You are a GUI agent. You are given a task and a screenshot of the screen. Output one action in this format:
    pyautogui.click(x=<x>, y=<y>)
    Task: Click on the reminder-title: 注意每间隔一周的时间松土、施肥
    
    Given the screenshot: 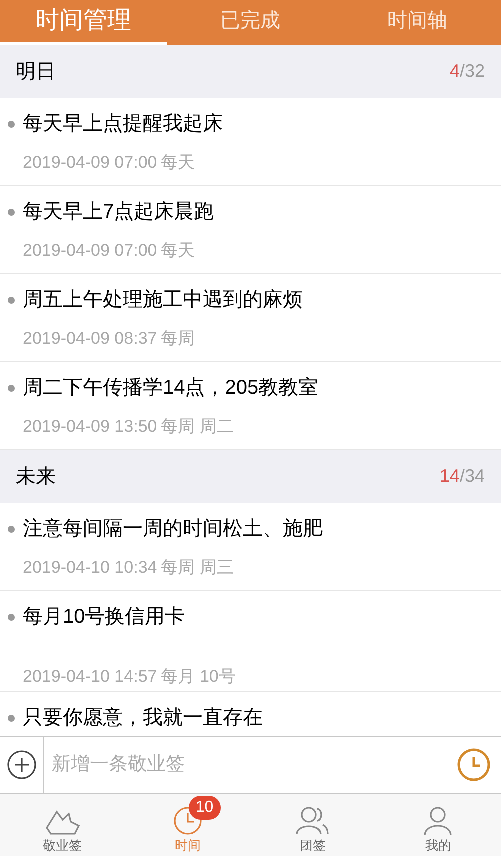 What is the action you would take?
    pyautogui.click(x=173, y=529)
    